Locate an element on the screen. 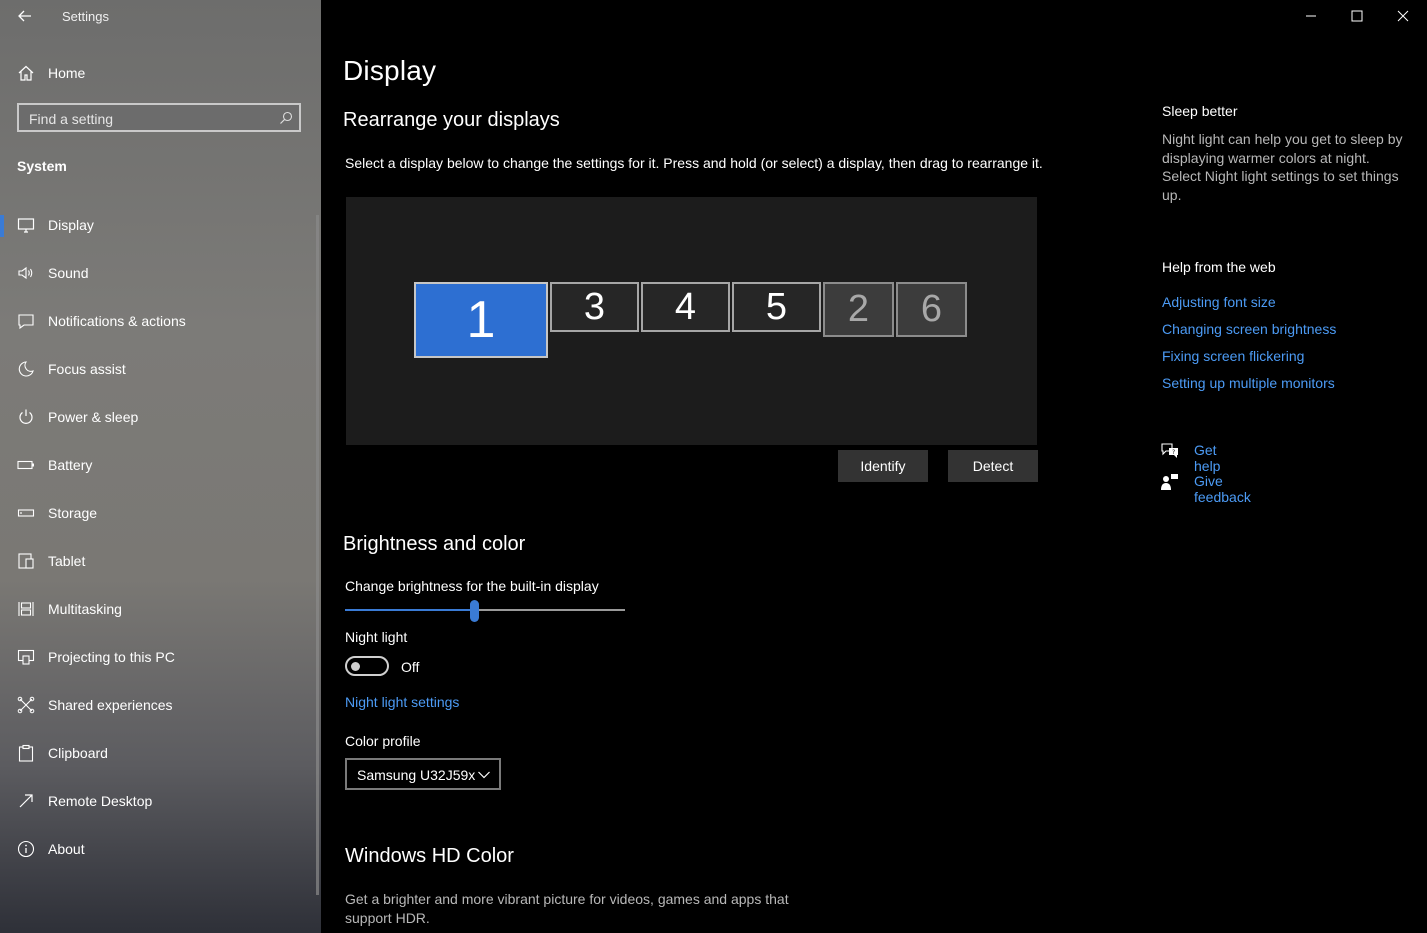 The height and width of the screenshot is (933, 1427). color-profile-select: Samsung U32J59x is located at coordinates (423, 774).